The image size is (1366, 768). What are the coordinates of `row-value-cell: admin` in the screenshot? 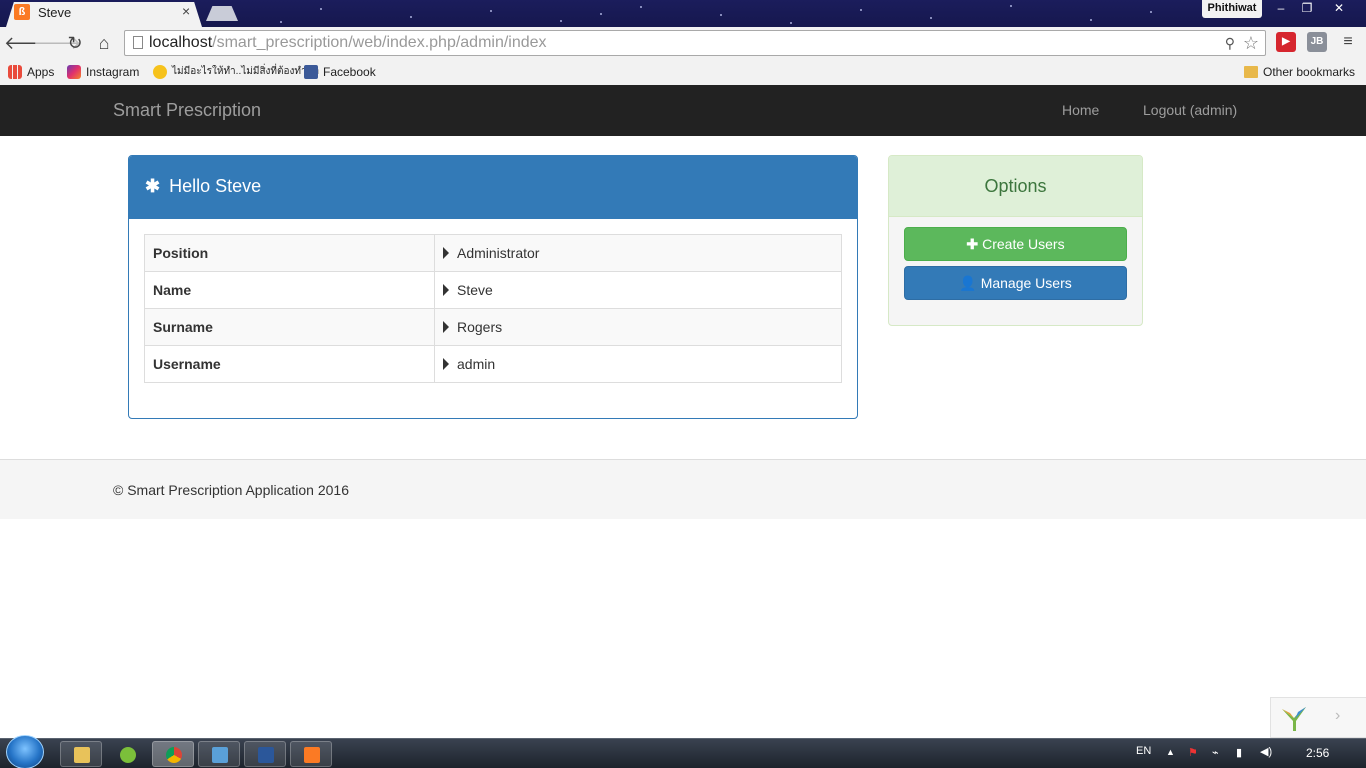 It's located at (638, 364).